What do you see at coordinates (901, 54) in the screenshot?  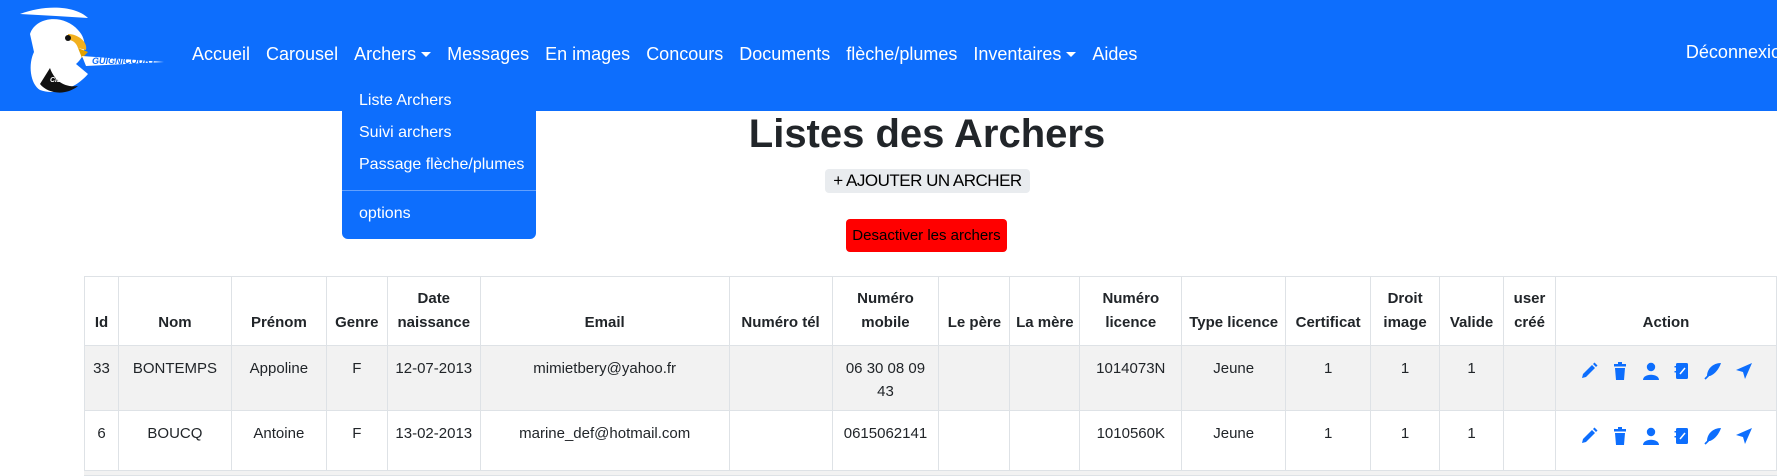 I see `nav-item-fleche-plumes: flèche/plumes` at bounding box center [901, 54].